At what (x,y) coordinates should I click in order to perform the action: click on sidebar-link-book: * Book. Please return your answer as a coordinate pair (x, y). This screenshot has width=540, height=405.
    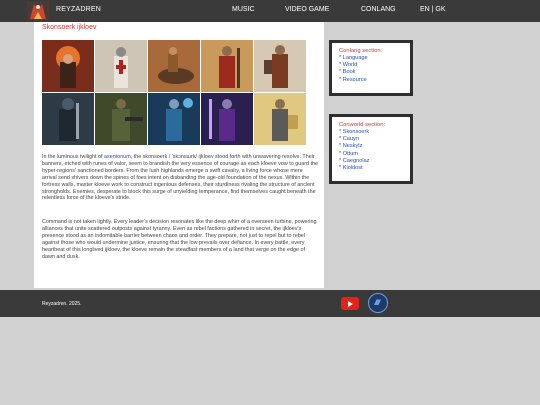
    Looking at the image, I should click on (374, 72).